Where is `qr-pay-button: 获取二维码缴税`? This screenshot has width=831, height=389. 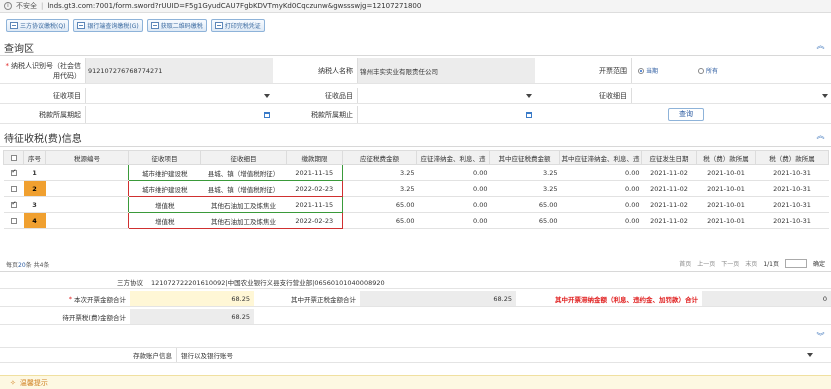 qr-pay-button: 获取二维码缴税 is located at coordinates (176, 25).